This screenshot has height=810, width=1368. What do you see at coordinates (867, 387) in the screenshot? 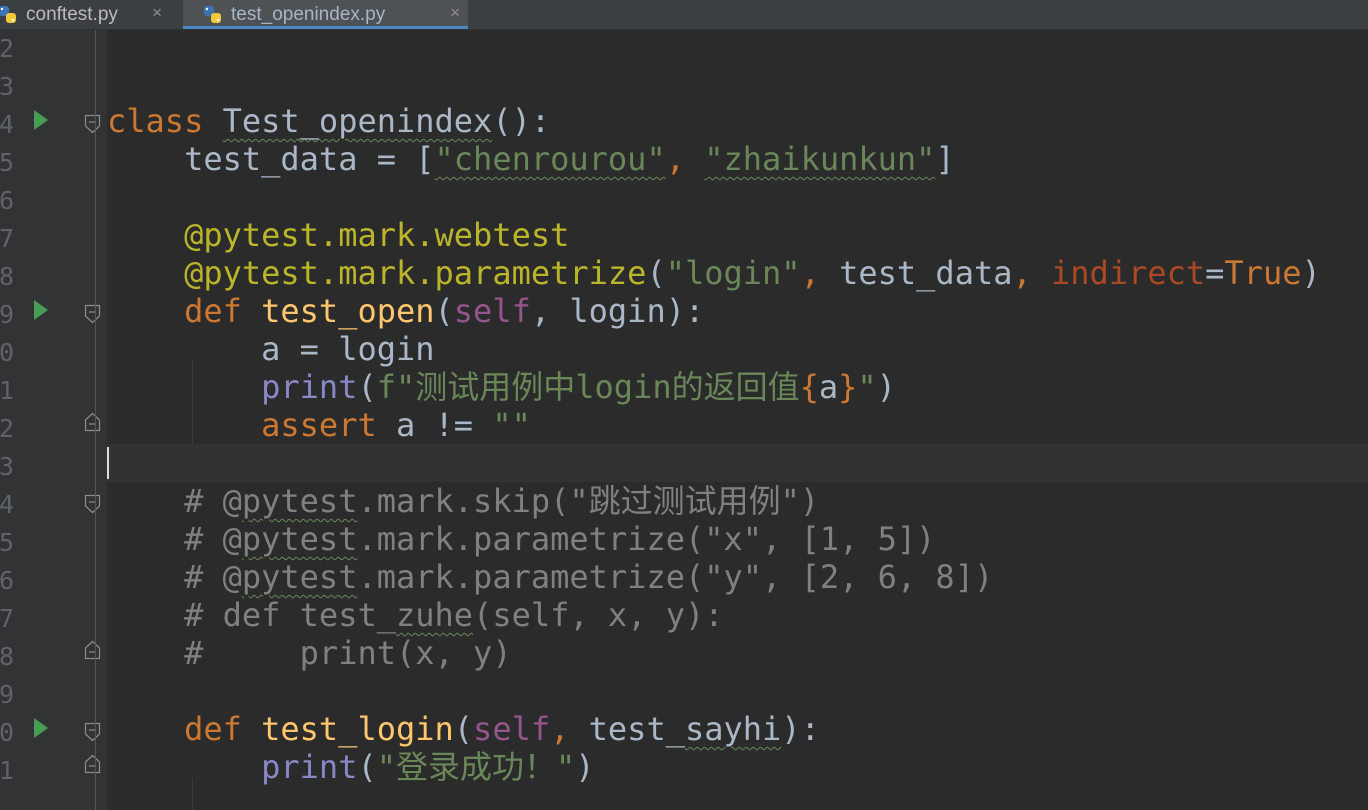
I see `string-literal: "` at bounding box center [867, 387].